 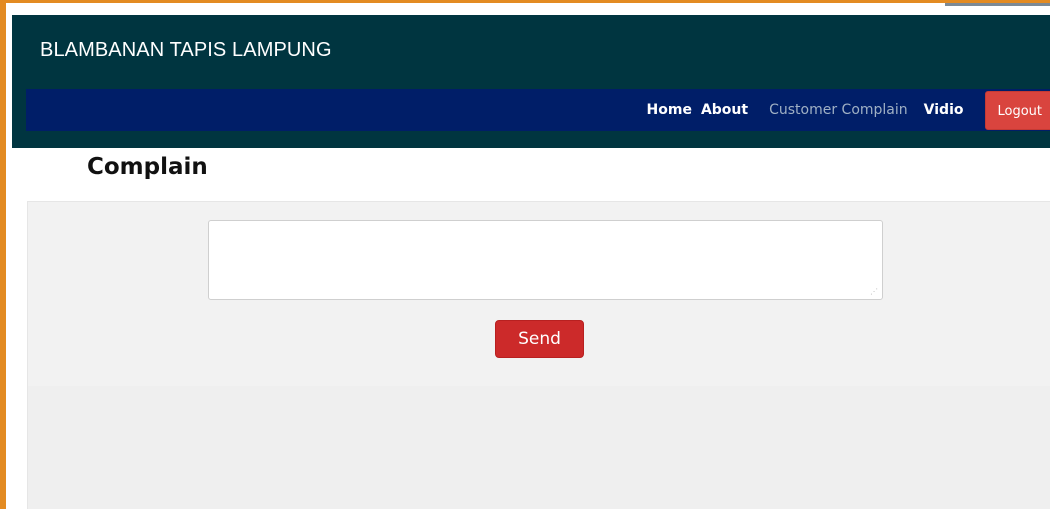 What do you see at coordinates (874, 292) in the screenshot?
I see `resize-grip-icon: ⋰` at bounding box center [874, 292].